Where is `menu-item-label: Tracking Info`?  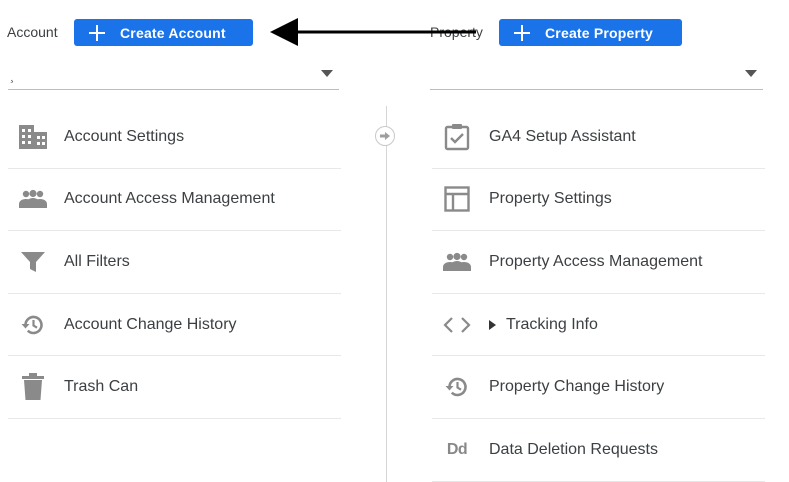
menu-item-label: Tracking Info is located at coordinates (552, 324).